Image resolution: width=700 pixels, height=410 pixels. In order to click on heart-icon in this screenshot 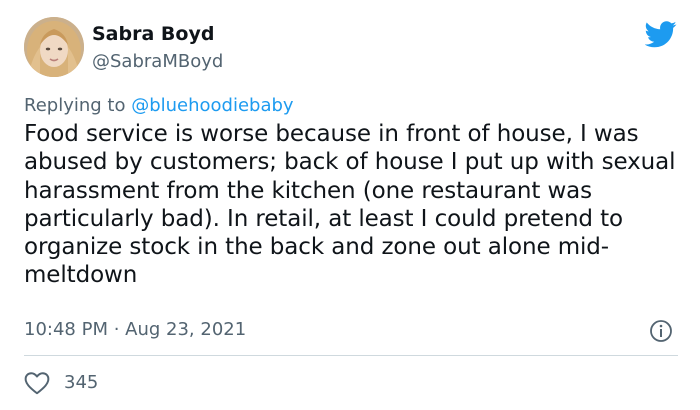, I will do `click(37, 383)`.